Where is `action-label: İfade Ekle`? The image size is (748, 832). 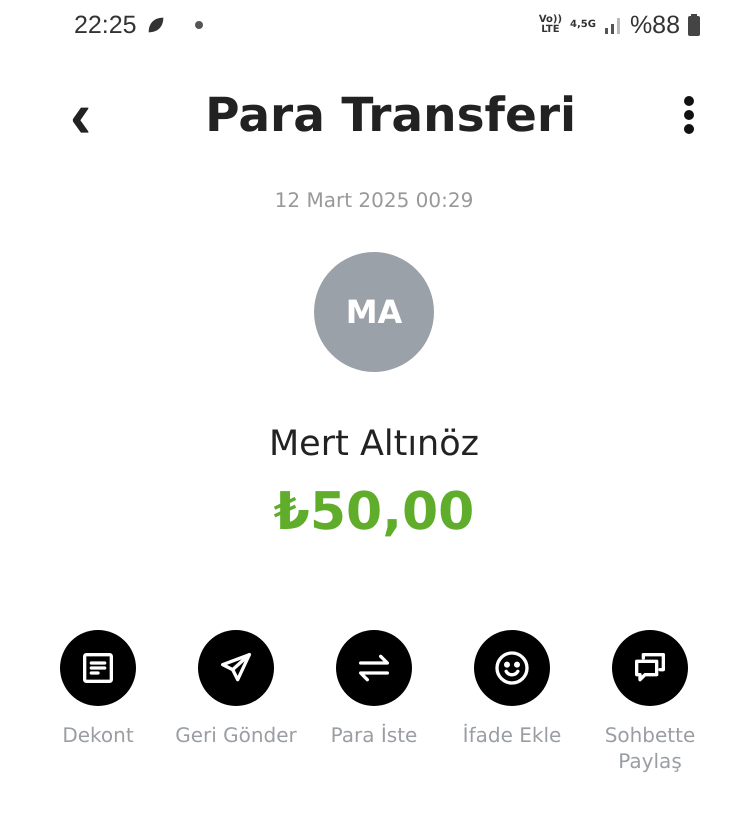 action-label: İfade Ekle is located at coordinates (512, 735).